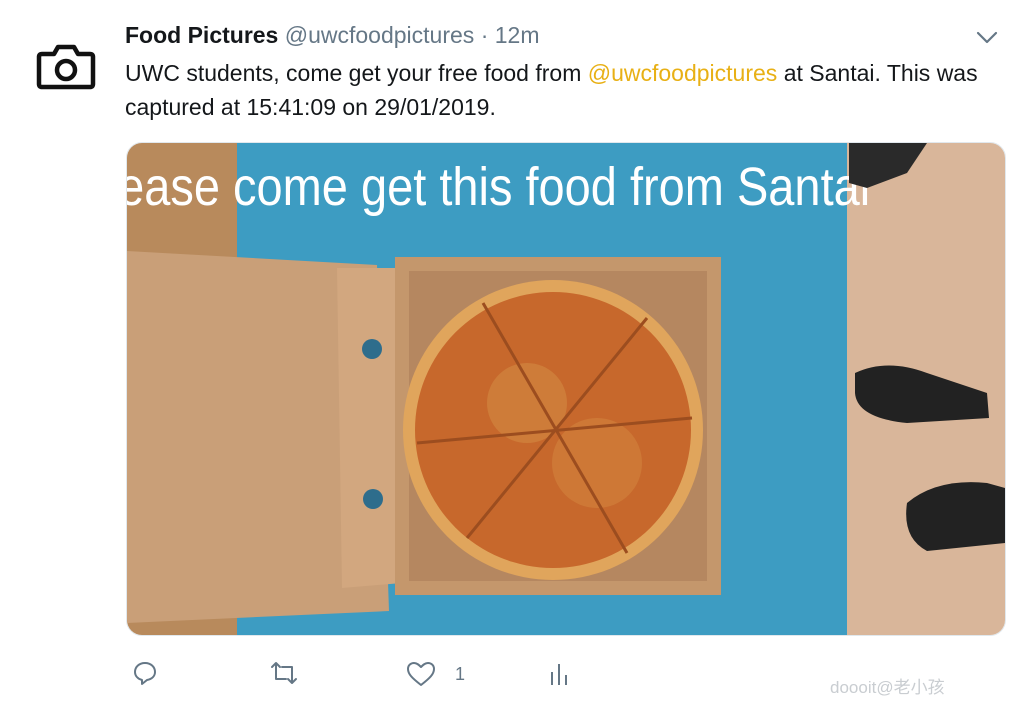  Describe the element at coordinates (373, 499) in the screenshot. I see `lid-hole-bottom` at that location.